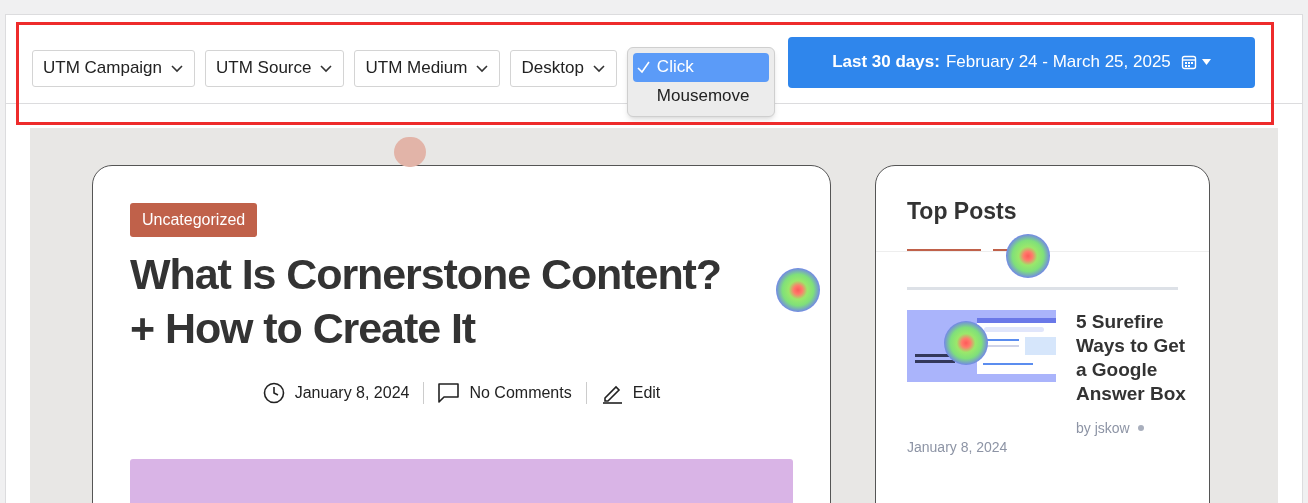 Image resolution: width=1308 pixels, height=503 pixels. Describe the element at coordinates (1131, 357) in the screenshot. I see `post-title-link: 5 Surefire Ways to Get a Google Answer Box` at that location.